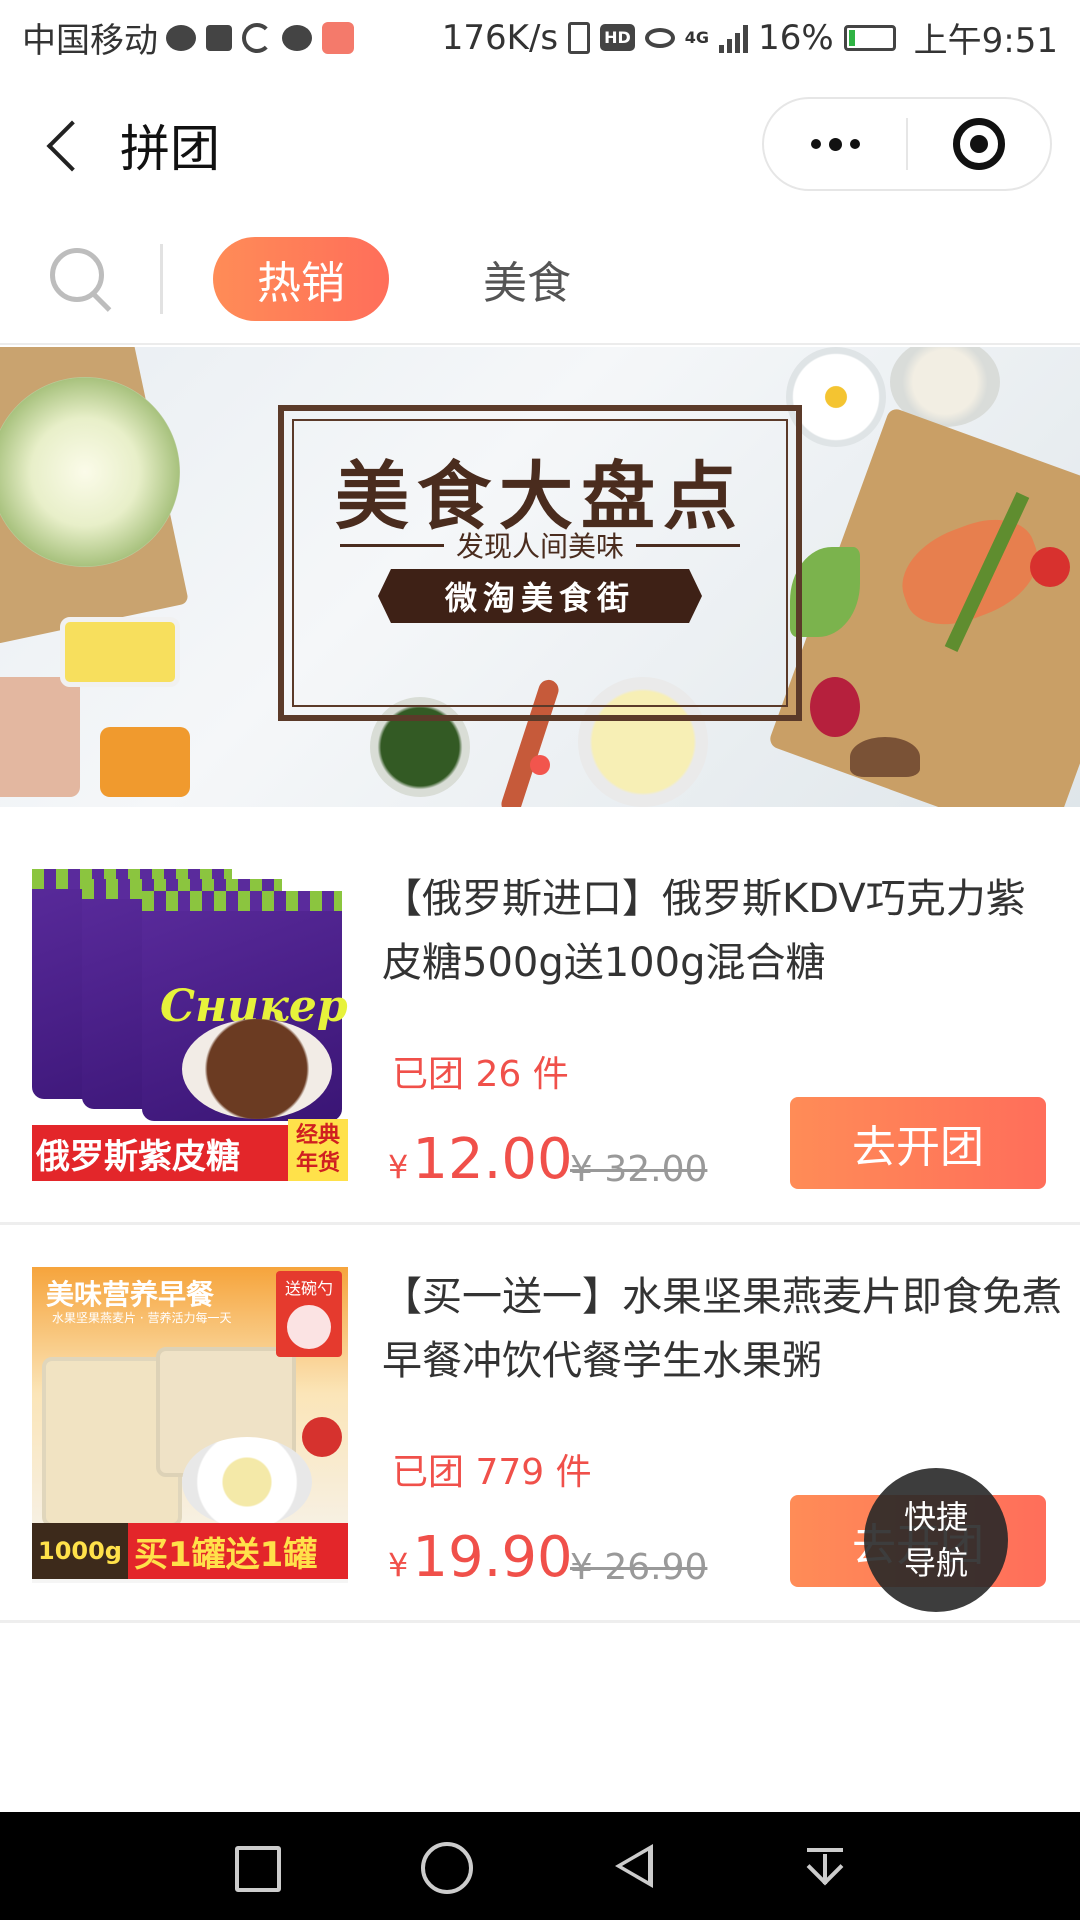  Describe the element at coordinates (540, 596) in the screenshot. I see `banner-ribbon: 微淘美食街` at that location.